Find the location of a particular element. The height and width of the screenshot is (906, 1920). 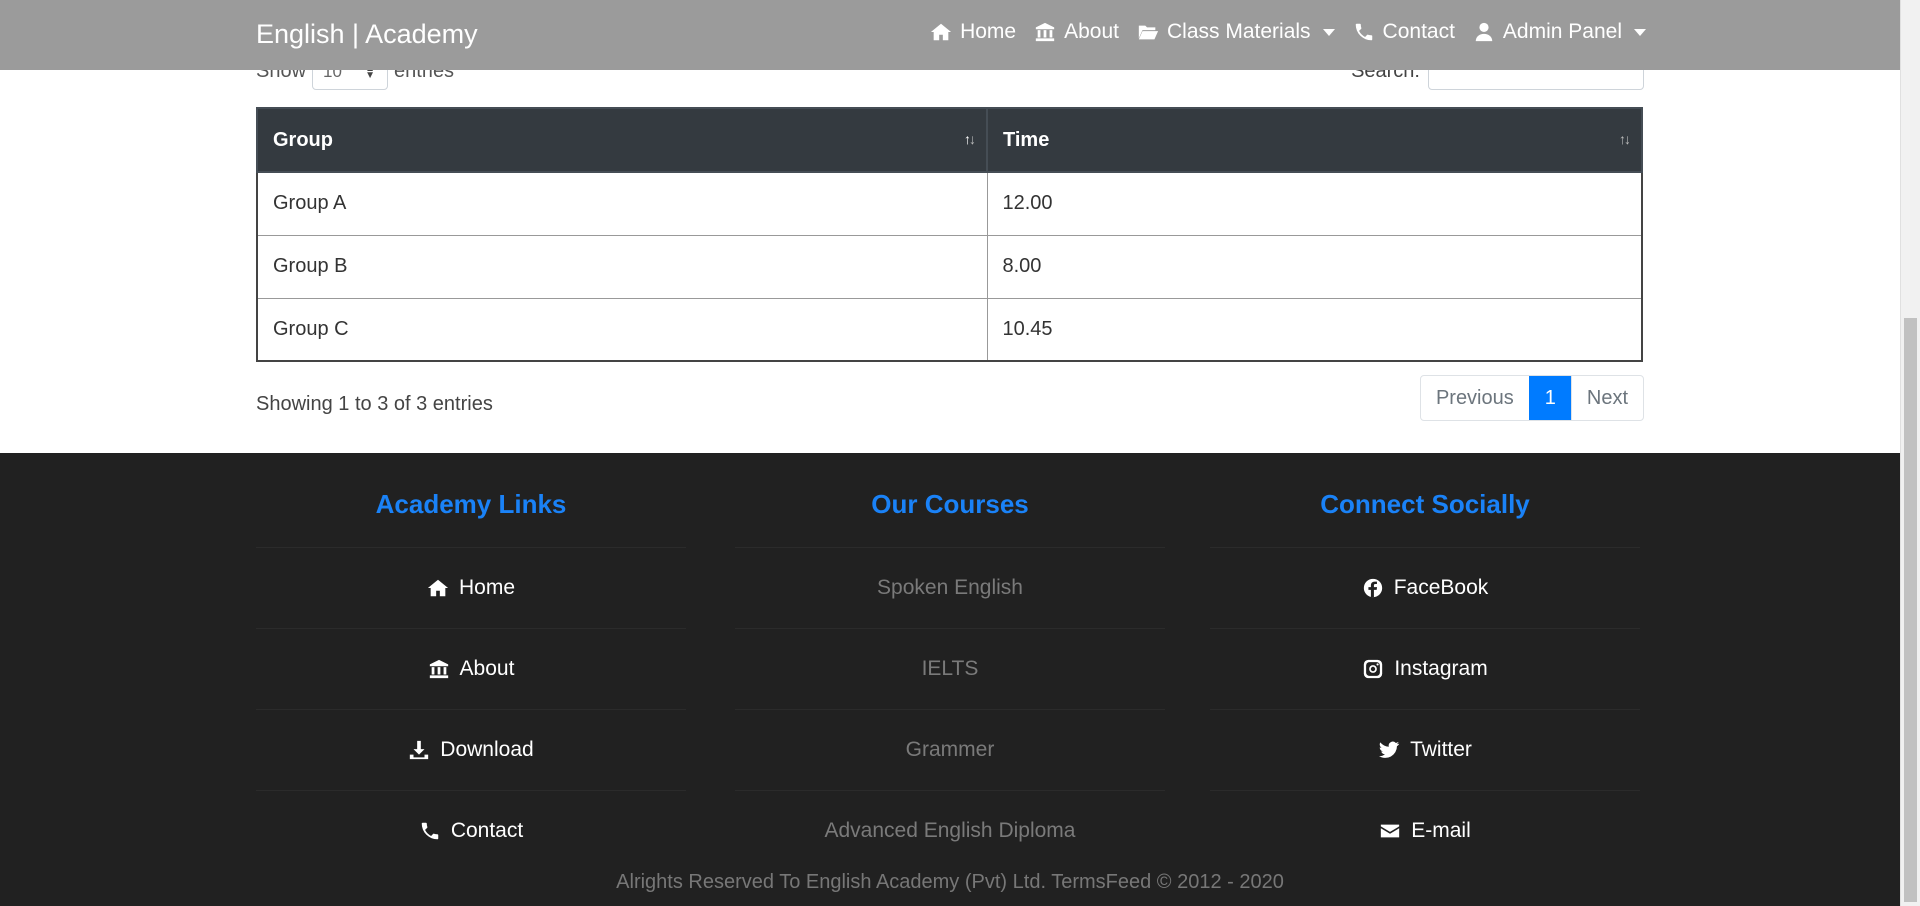

cell-time: 8.00 is located at coordinates (1314, 266).